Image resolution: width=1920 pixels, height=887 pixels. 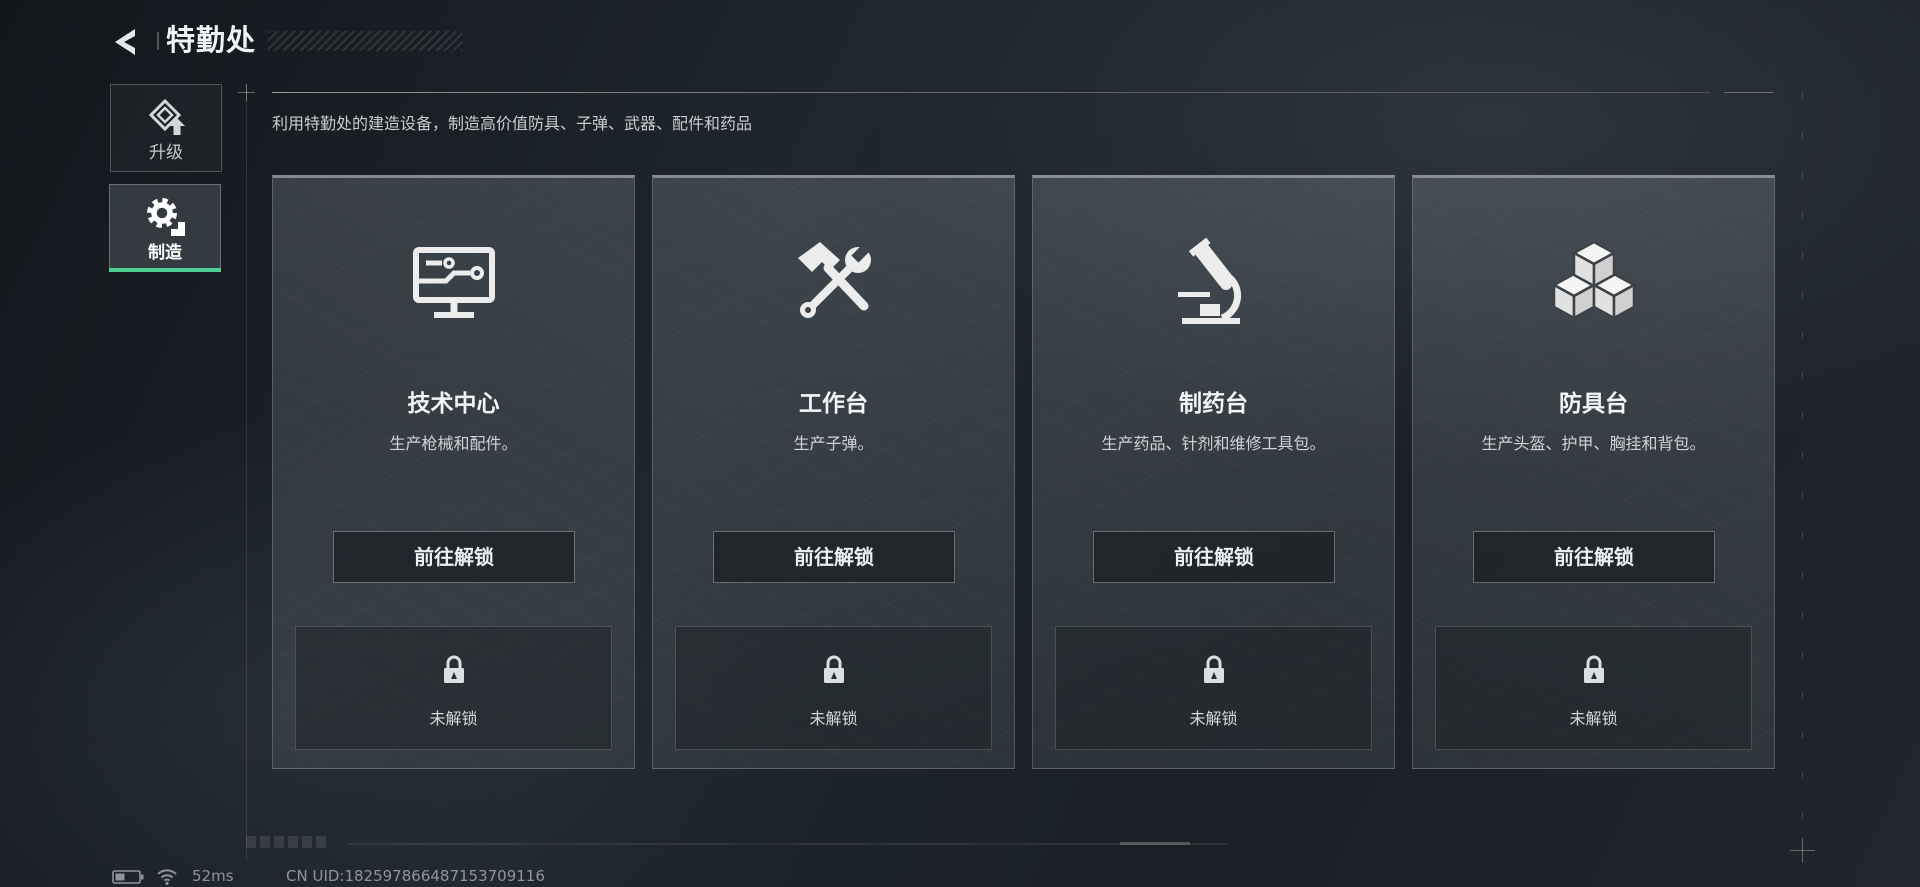 I want to click on title-divider, so click(x=158, y=41).